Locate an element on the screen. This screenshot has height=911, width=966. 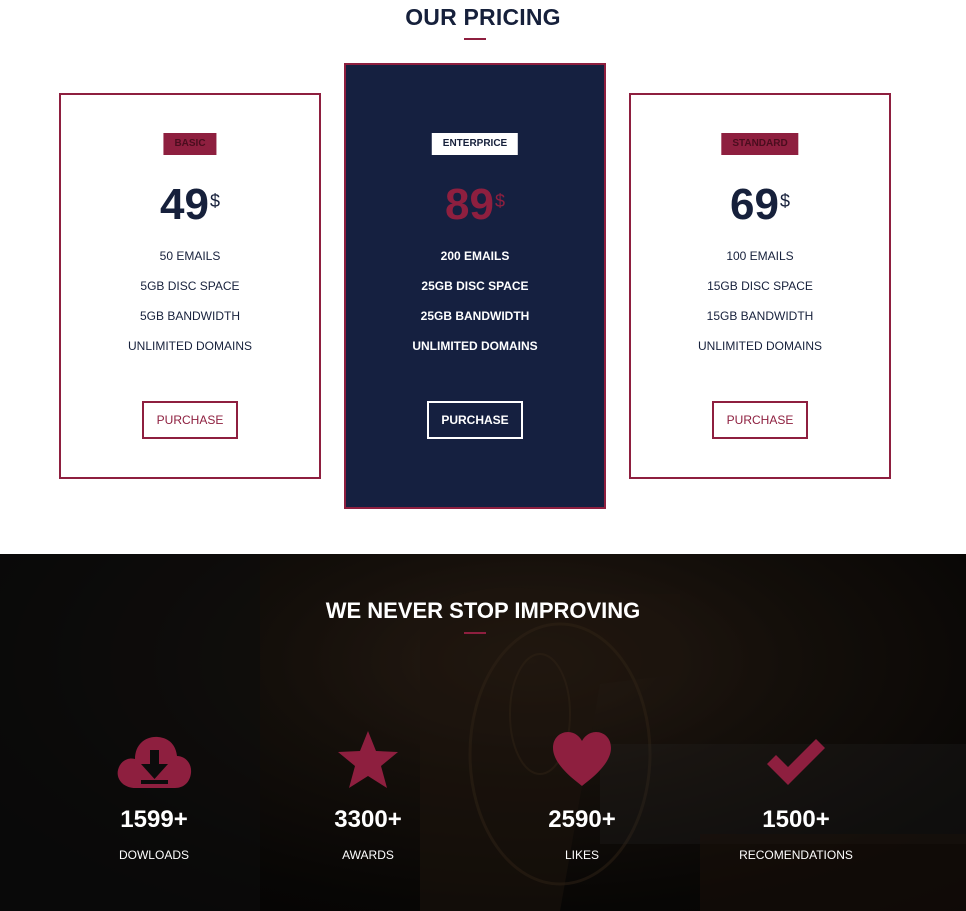
plan-price: 89$ is located at coordinates (475, 205).